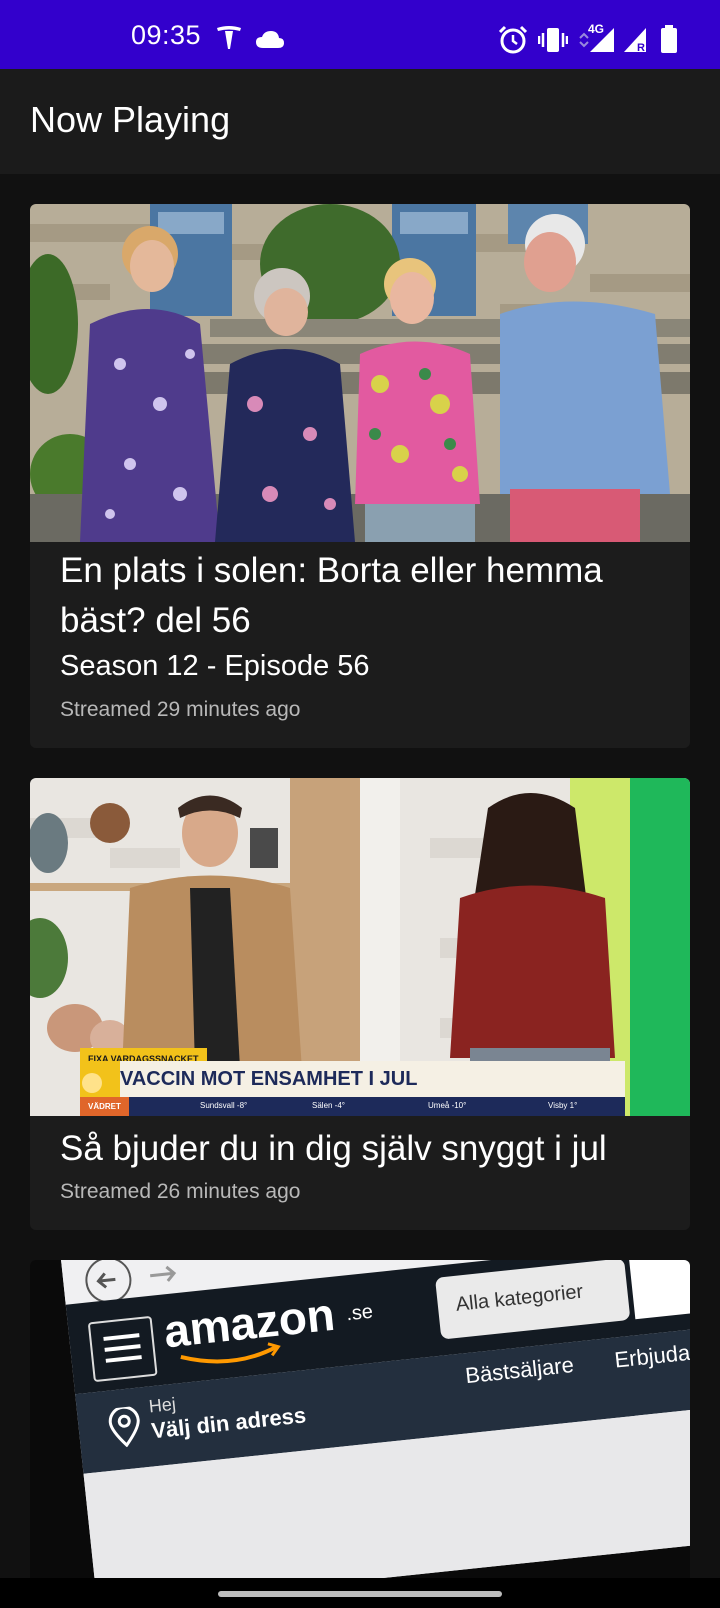  I want to click on status-bar: 09:35 4G R, so click(360, 34).